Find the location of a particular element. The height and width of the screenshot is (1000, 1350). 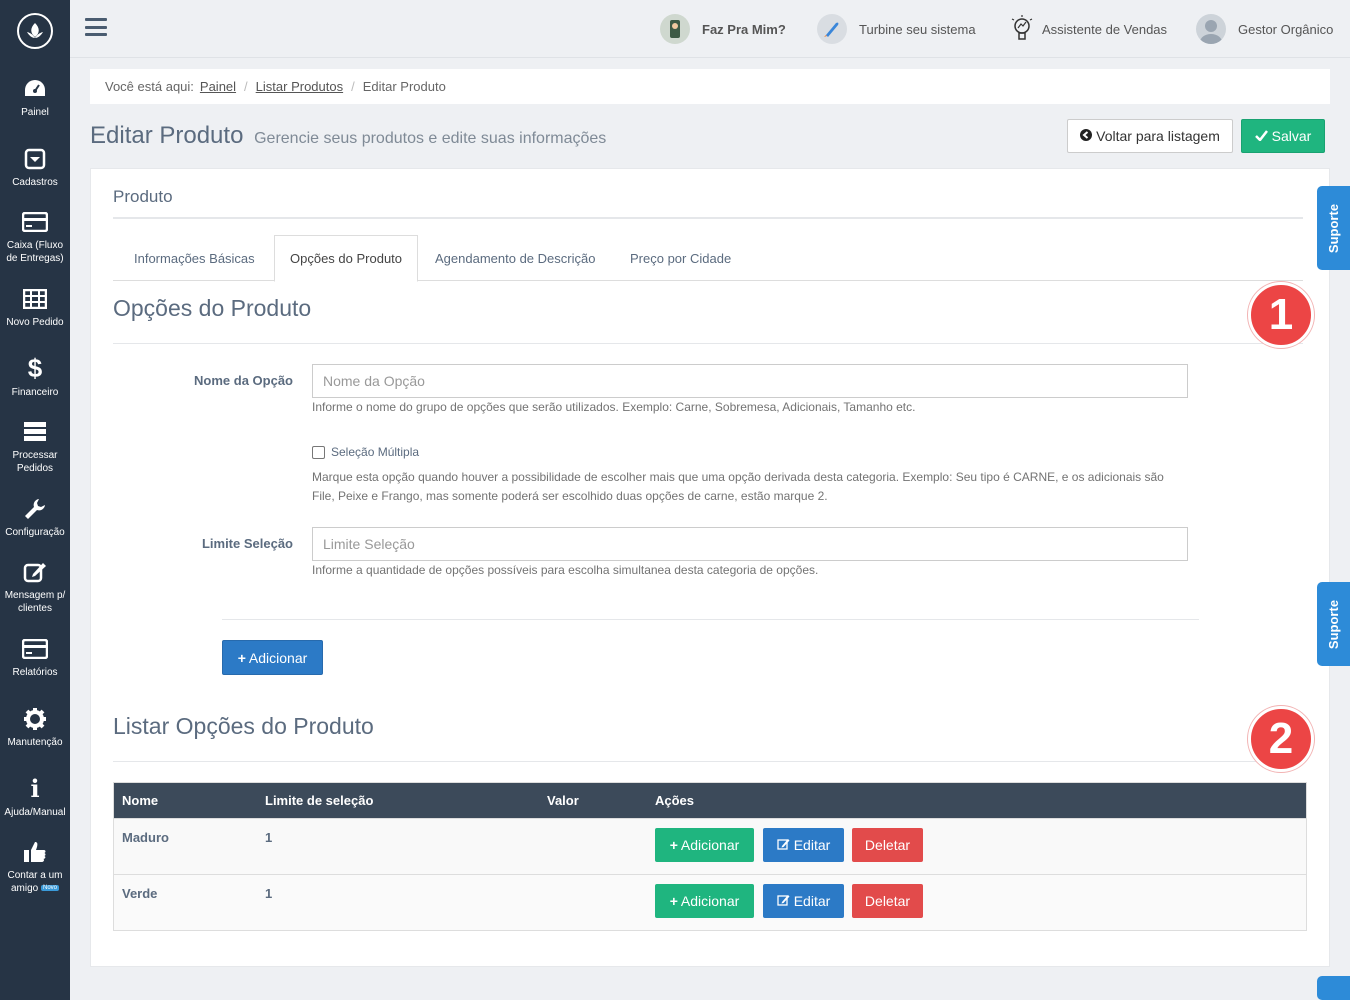

nome-opcao-label: Nome da Opção is located at coordinates (243, 380).